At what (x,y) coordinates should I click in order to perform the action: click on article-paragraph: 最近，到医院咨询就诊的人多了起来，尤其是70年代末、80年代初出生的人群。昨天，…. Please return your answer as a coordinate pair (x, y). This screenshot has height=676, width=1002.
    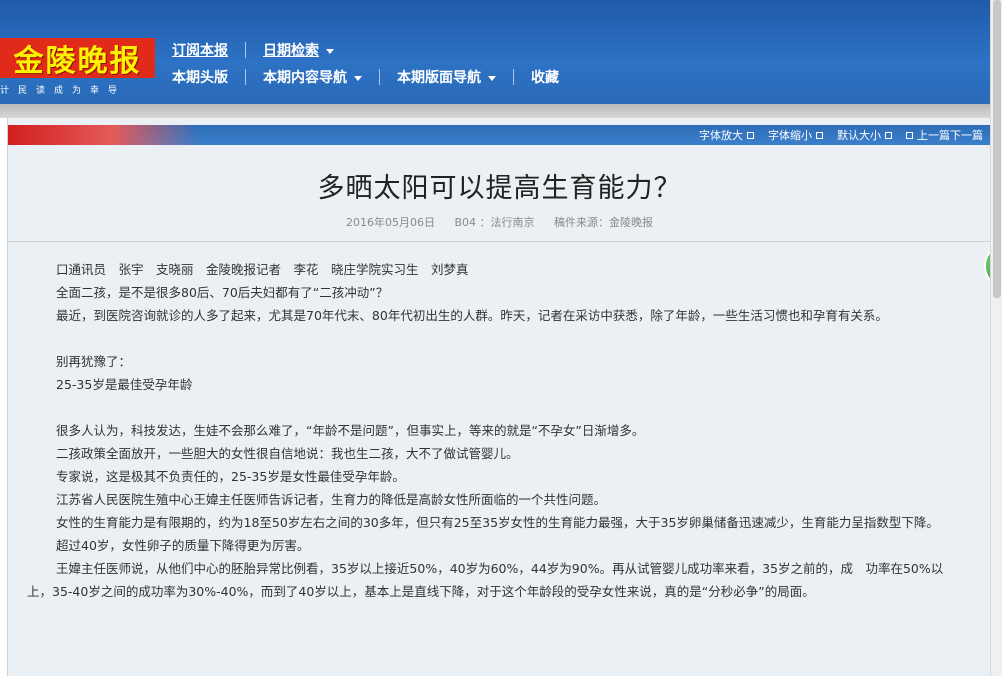
    Looking at the image, I should click on (472, 315).